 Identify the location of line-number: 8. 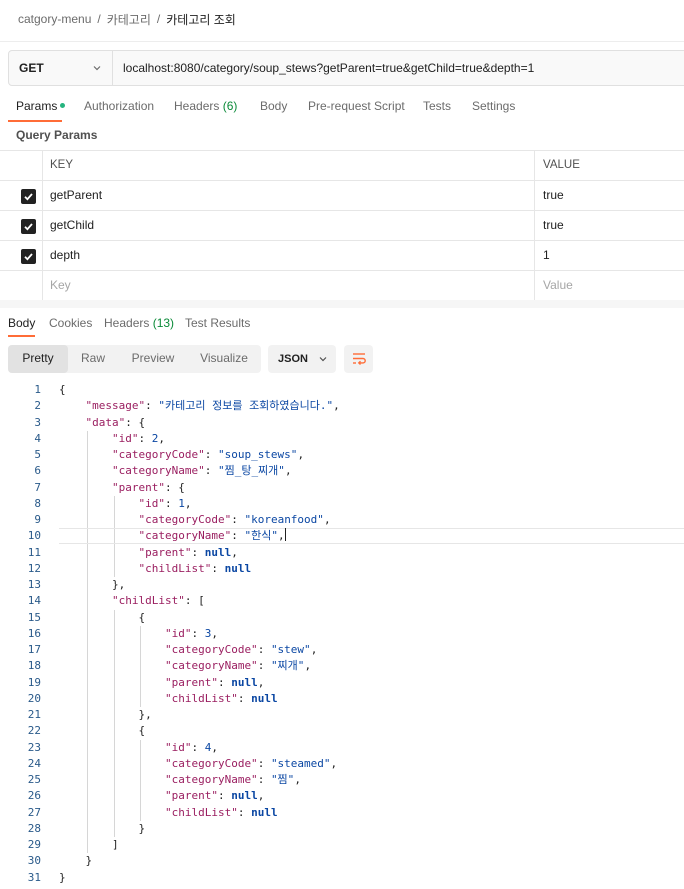
(37, 503).